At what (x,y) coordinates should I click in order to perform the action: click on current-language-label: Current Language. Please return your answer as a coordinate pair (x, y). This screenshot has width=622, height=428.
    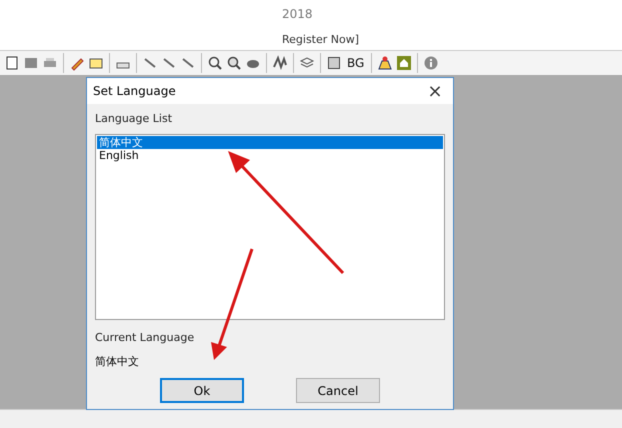
    Looking at the image, I should click on (145, 337).